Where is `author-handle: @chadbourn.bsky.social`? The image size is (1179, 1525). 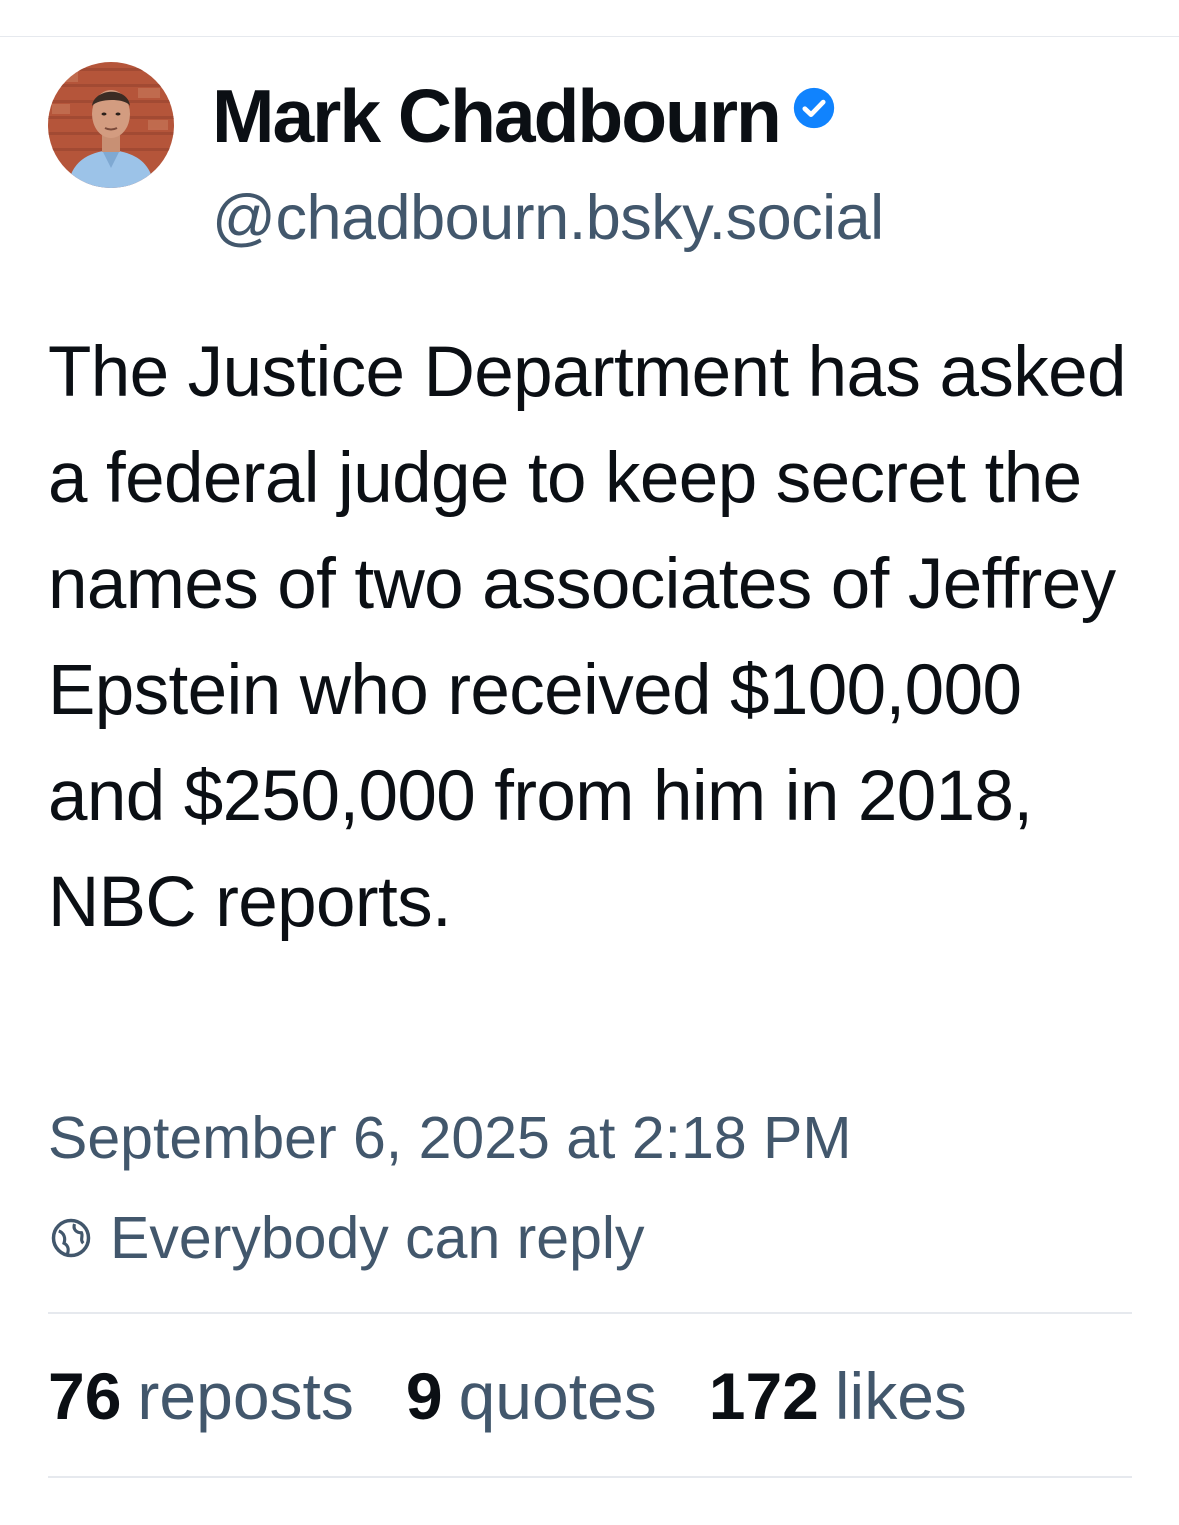 author-handle: @chadbourn.bsky.social is located at coordinates (548, 218).